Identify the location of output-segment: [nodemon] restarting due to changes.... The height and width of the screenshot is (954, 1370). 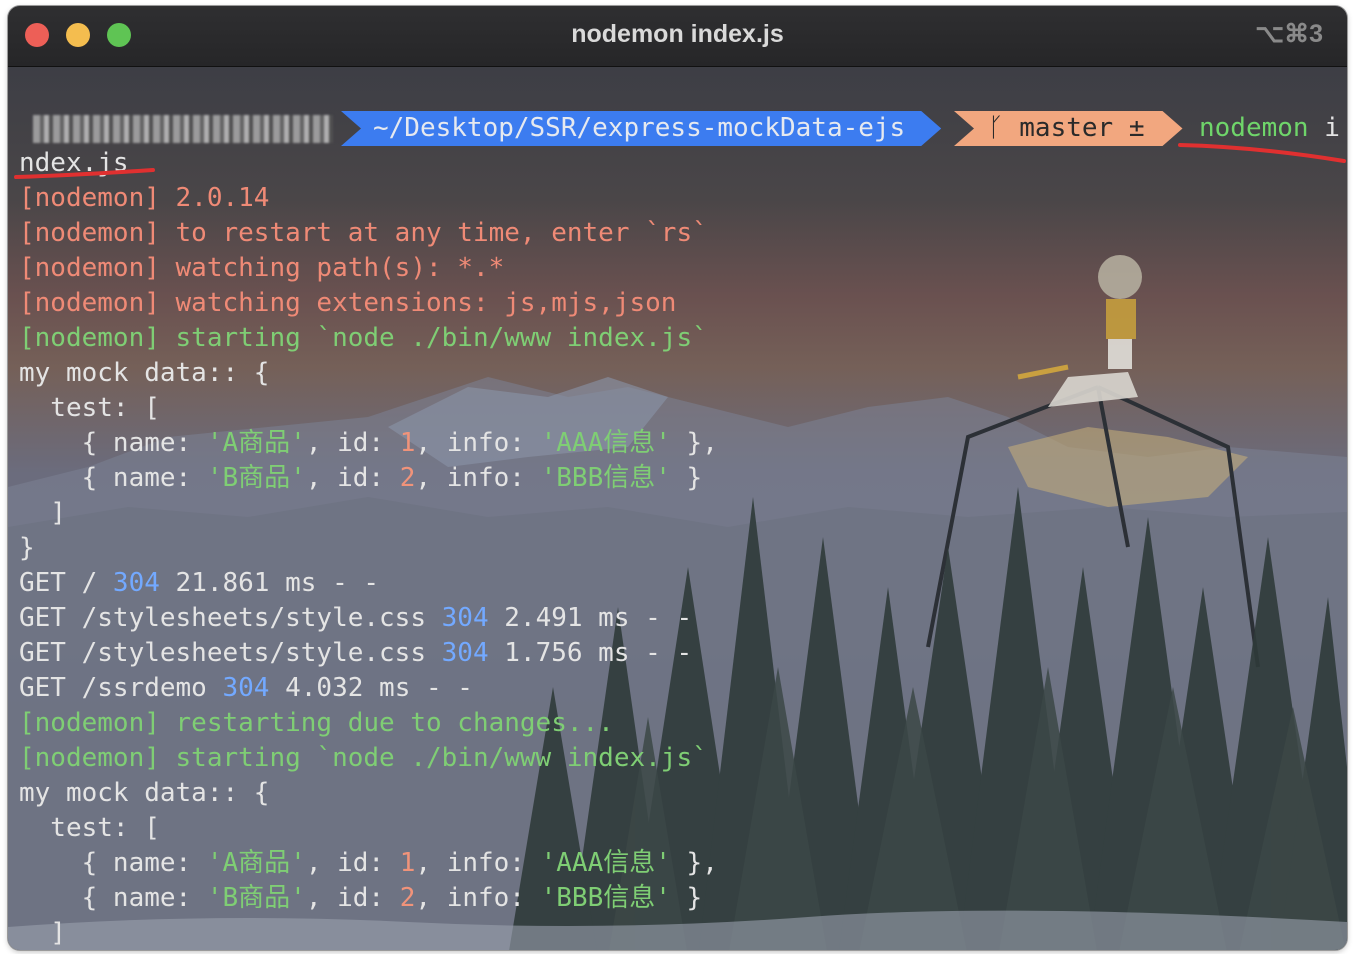
(316, 723).